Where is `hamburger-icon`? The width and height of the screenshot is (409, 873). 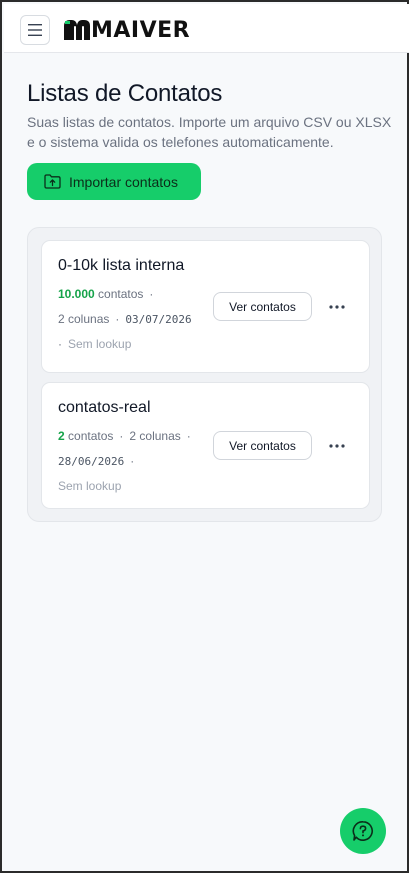
hamburger-icon is located at coordinates (35, 30).